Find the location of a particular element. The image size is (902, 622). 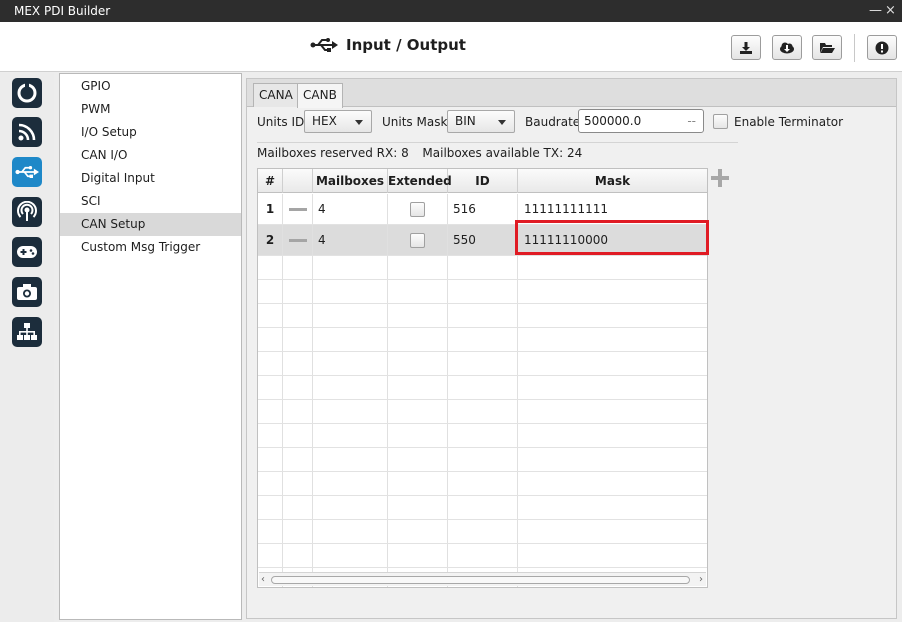

units-mask-select: BIN is located at coordinates (481, 121).